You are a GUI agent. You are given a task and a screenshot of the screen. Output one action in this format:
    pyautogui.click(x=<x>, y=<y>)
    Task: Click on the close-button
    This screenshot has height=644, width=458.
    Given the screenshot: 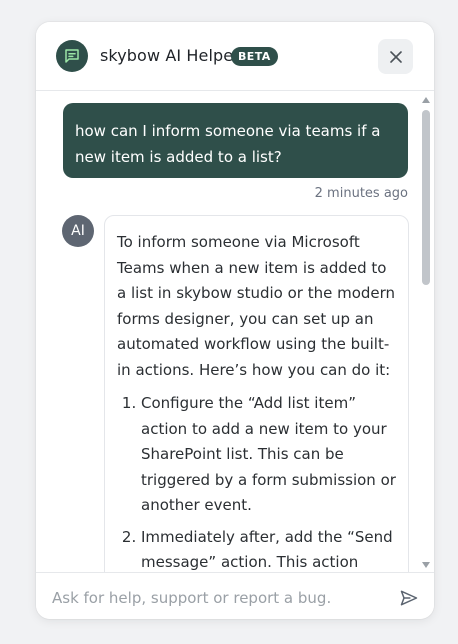 What is the action you would take?
    pyautogui.click(x=395, y=56)
    